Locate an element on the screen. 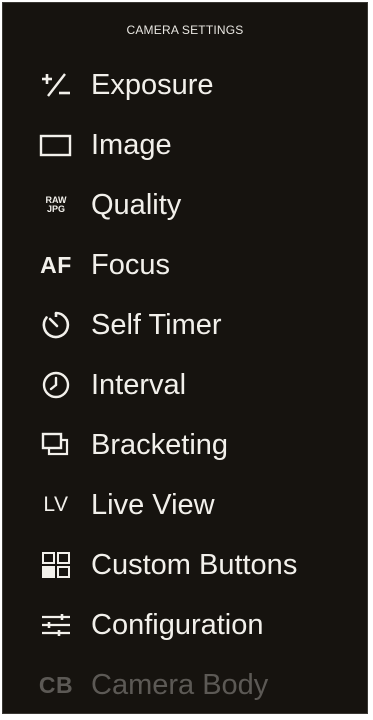 This screenshot has height=720, width=373. menu-item-interval: Interval is located at coordinates (185, 385).